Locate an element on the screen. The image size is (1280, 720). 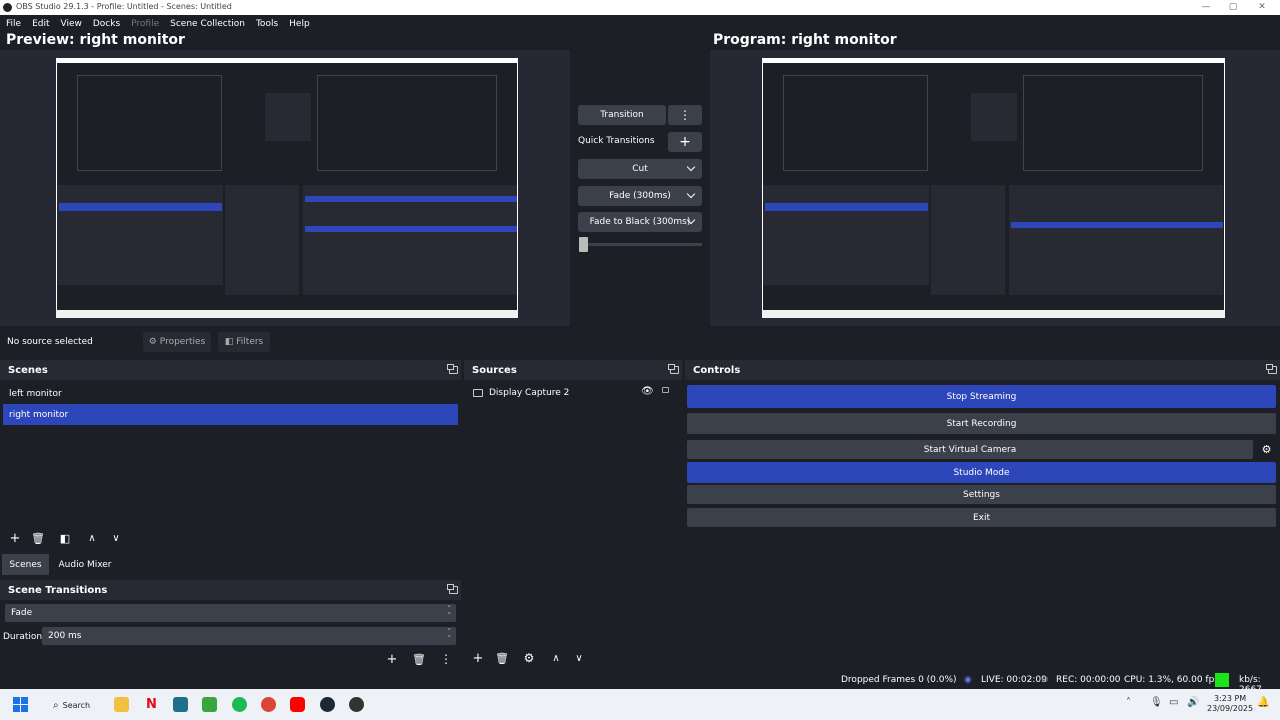
menu-tools: Tools is located at coordinates (267, 24).